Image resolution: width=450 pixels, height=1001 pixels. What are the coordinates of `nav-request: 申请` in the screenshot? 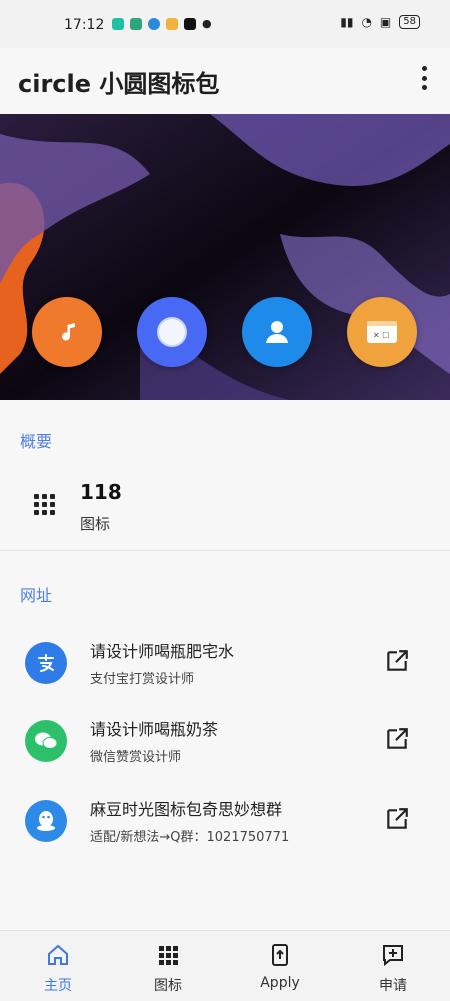 It's located at (393, 966).